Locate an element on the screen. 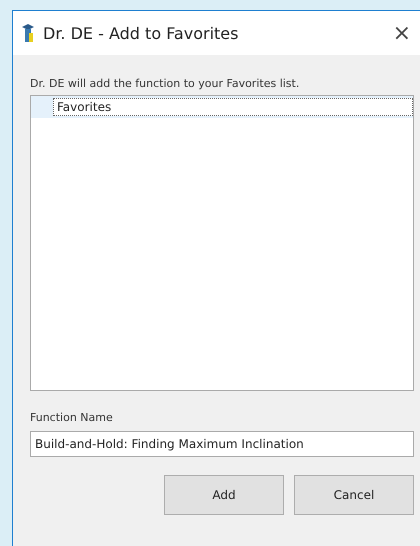 The height and width of the screenshot is (546, 420). close-button: × is located at coordinates (401, 33).